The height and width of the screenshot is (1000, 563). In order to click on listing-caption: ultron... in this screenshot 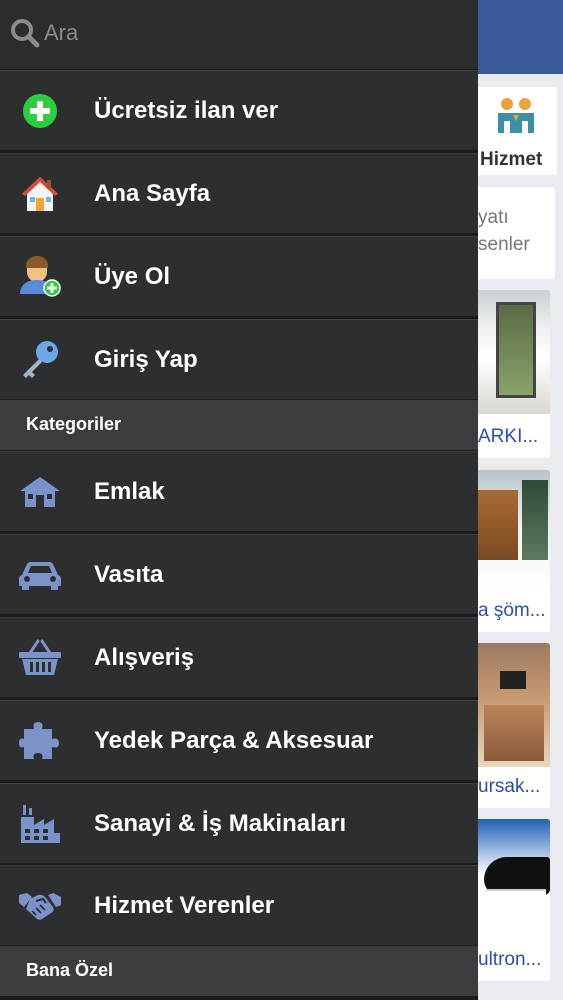, I will do `click(510, 959)`.